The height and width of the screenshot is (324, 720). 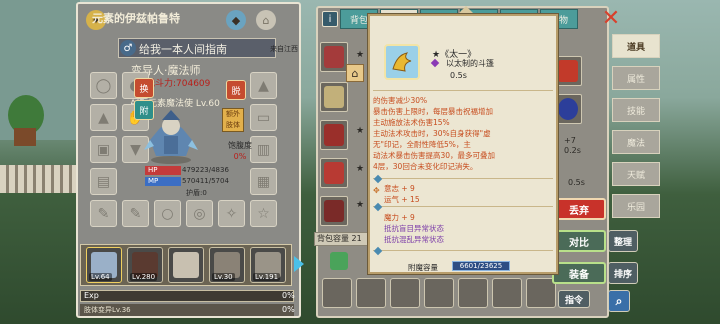 What do you see at coordinates (619, 301) in the screenshot?
I see `search-icon: ⌕` at bounding box center [619, 301].